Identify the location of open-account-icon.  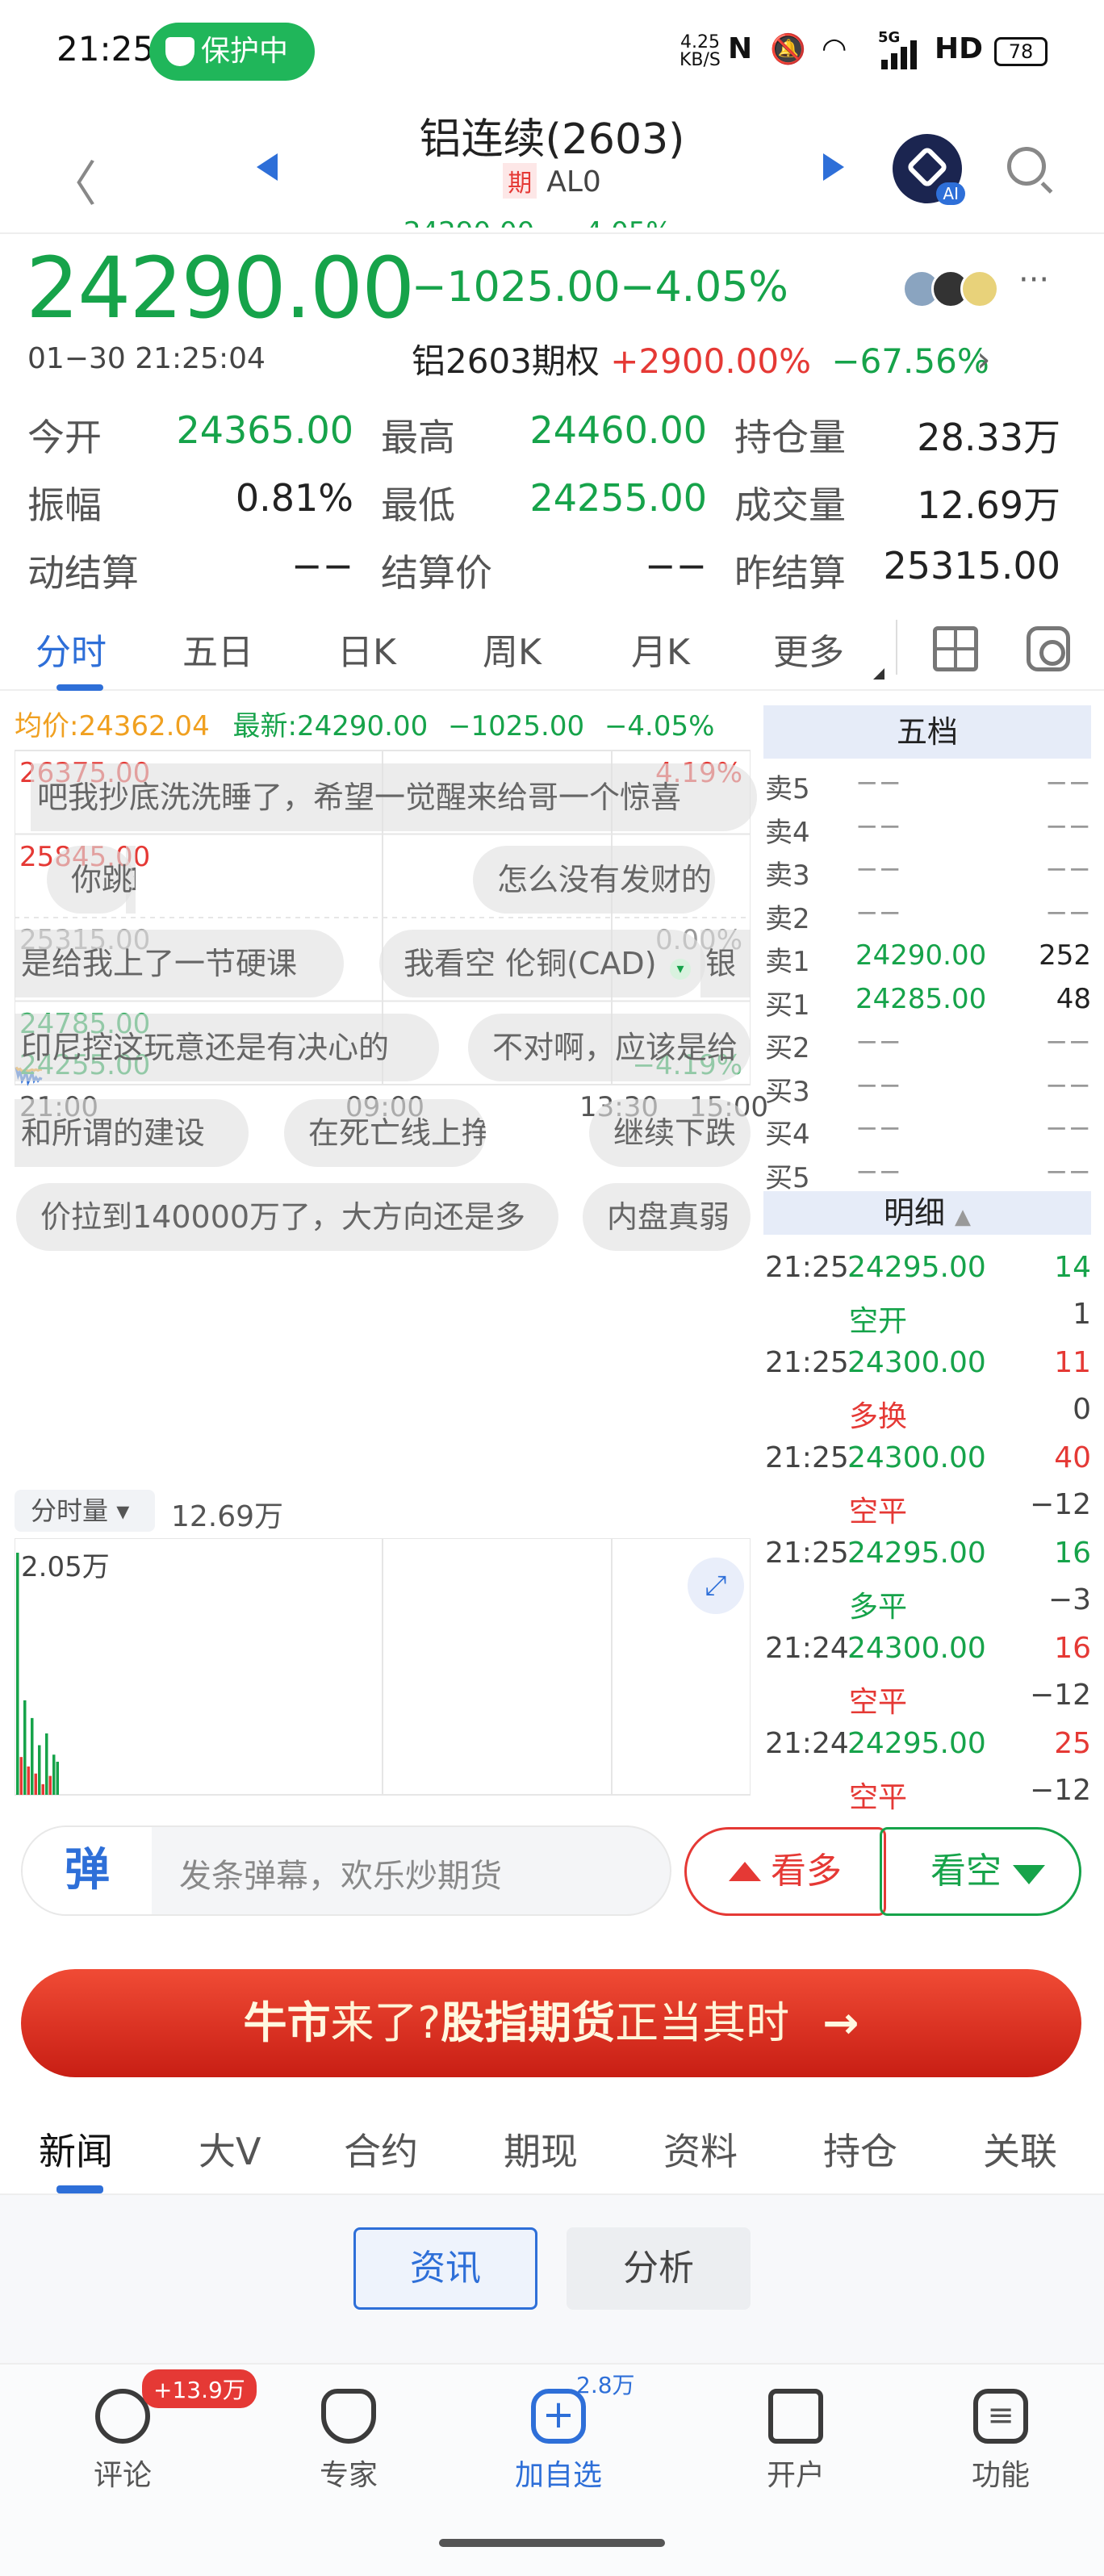
(795, 2416).